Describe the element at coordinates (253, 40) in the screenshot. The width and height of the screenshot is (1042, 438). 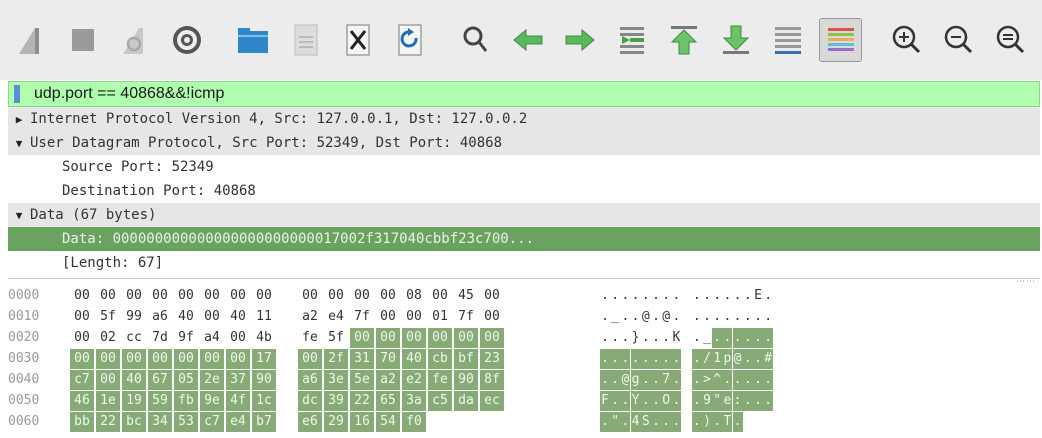
I see `open-folder-icon` at that location.